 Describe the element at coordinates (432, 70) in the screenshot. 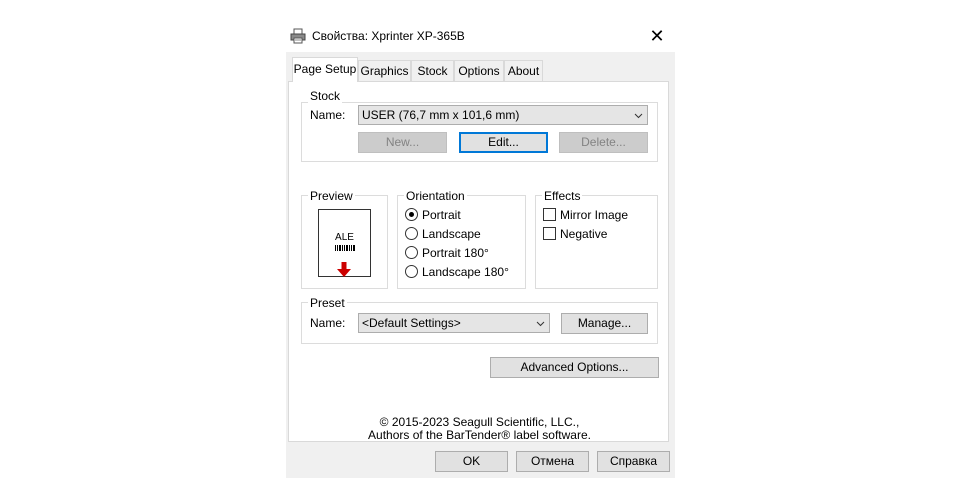

I see `tab-stock: Stock` at that location.